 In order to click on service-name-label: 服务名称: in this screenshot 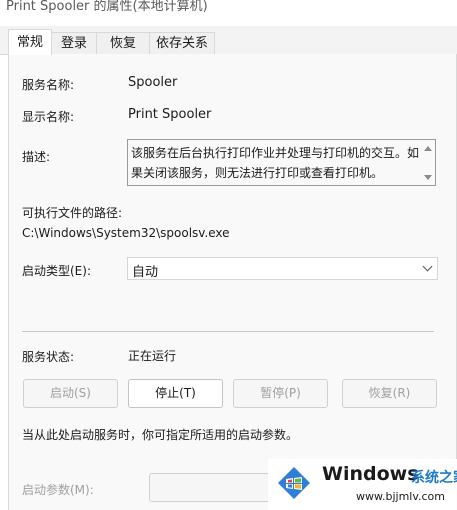, I will do `click(48, 85)`.